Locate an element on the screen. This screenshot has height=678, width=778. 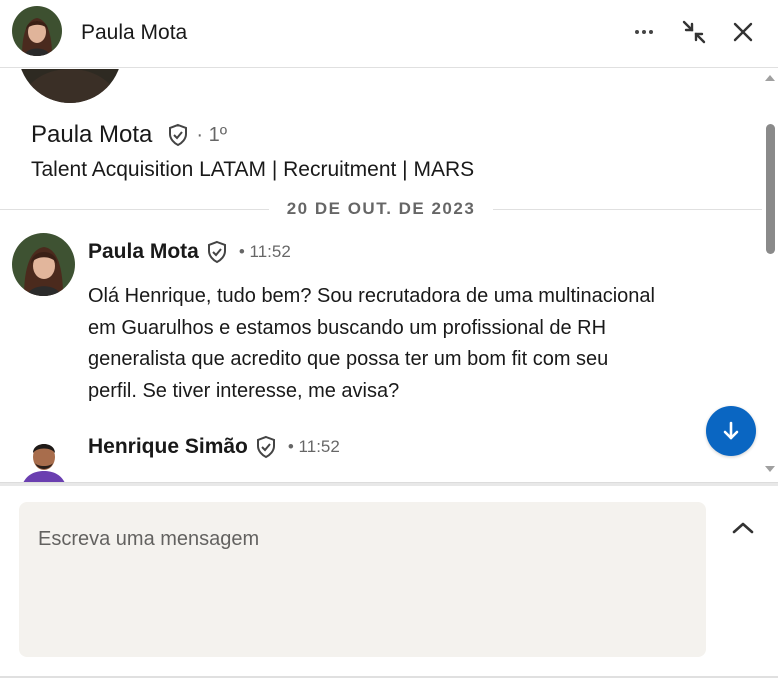
close-button is located at coordinates (743, 32).